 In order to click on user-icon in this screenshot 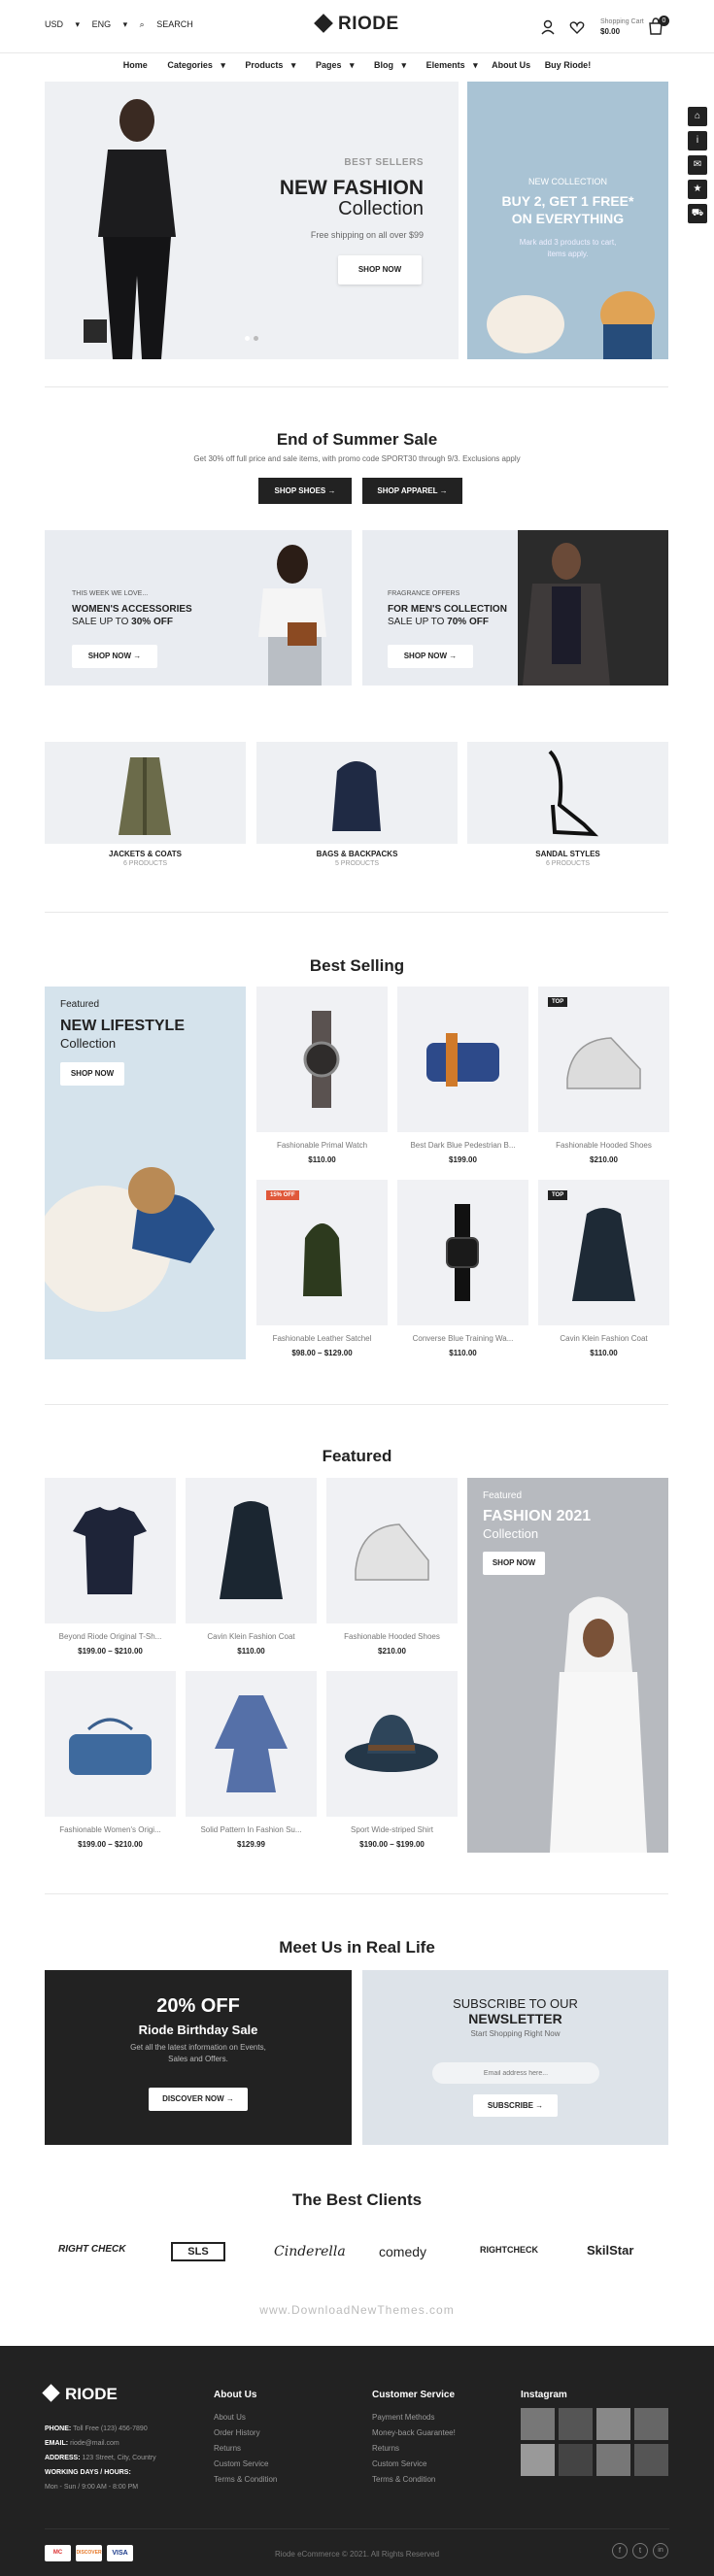, I will do `click(548, 27)`.